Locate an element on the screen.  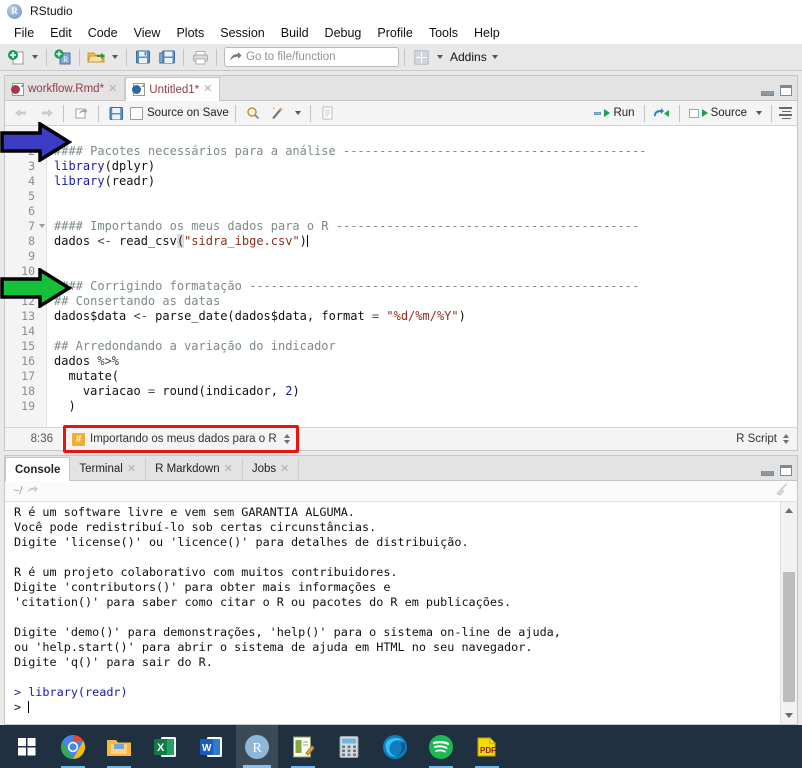
tab-jobs: Jobs ✕ is located at coordinates (271, 469).